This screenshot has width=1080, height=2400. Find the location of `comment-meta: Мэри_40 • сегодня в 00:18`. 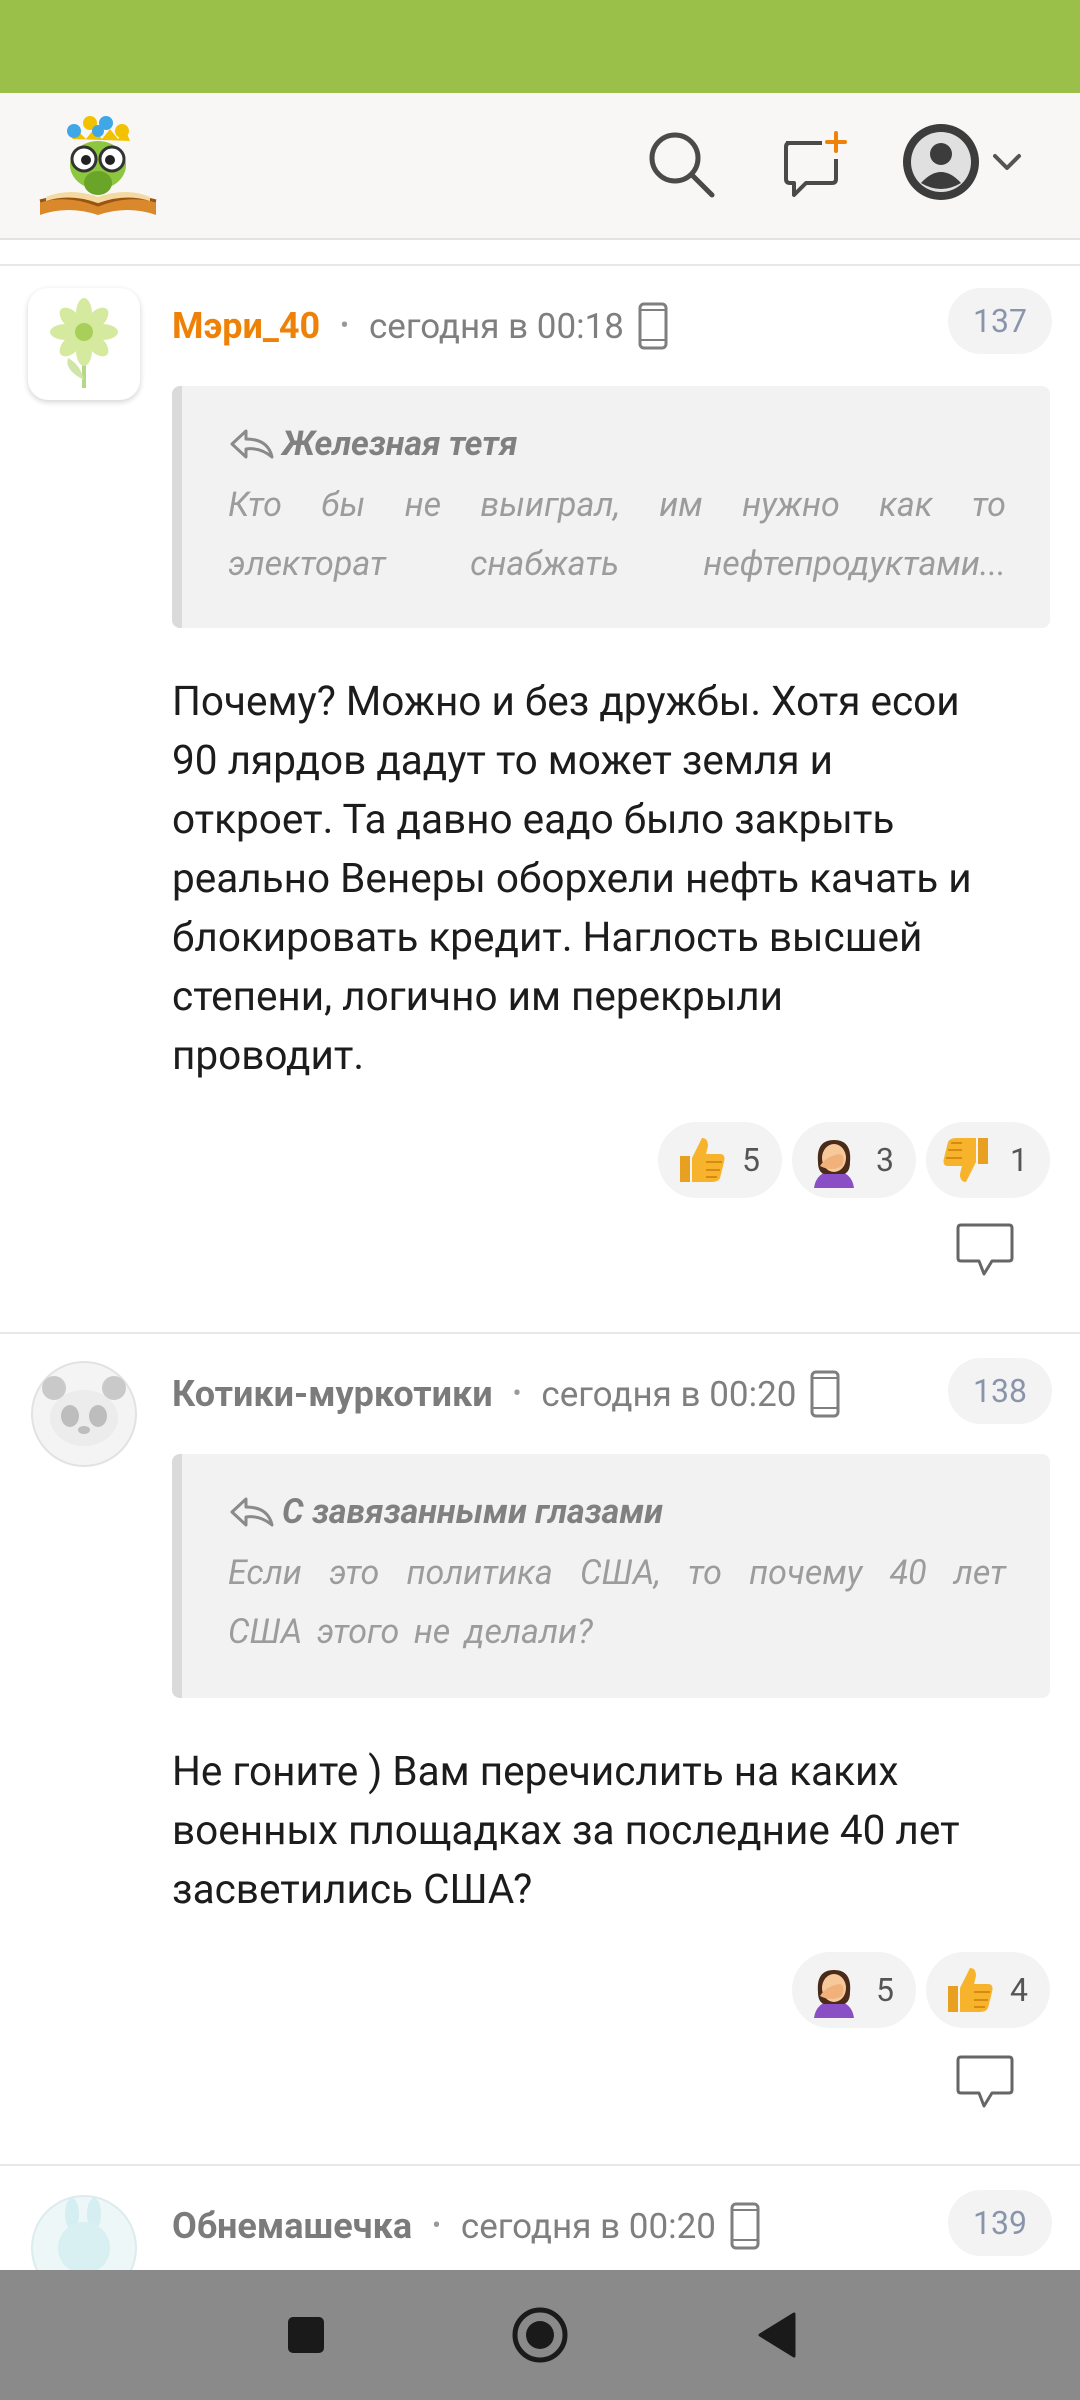

comment-meta: Мэри_40 • сегодня в 00:18 is located at coordinates (420, 326).